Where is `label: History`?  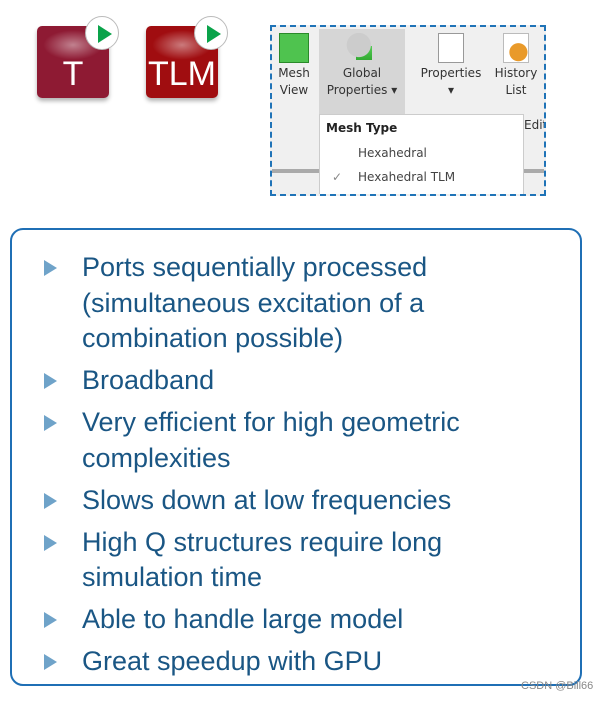 label: History is located at coordinates (516, 73).